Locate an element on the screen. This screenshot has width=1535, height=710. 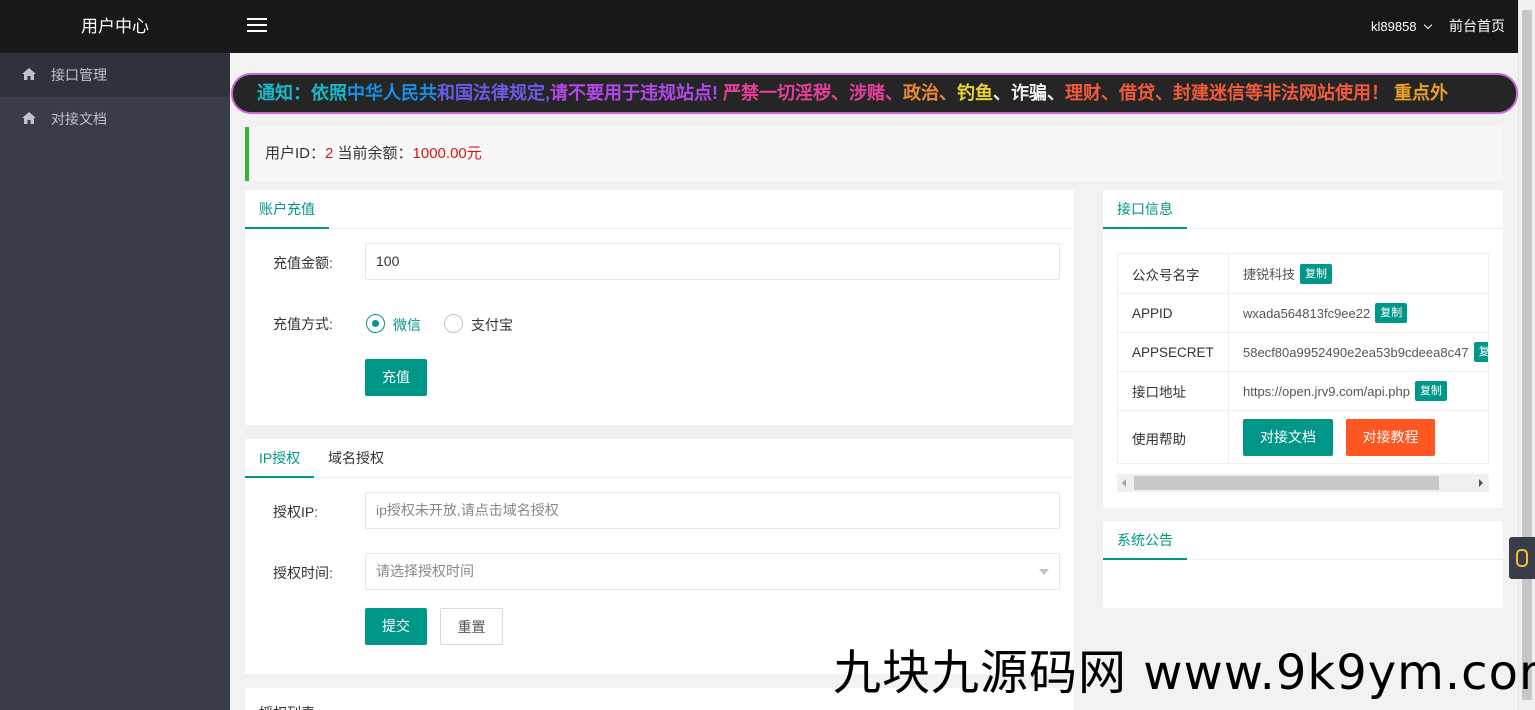
table-row: 接口地址 https://open.jrv9.com/api.php 复制 is located at coordinates (1303, 391).